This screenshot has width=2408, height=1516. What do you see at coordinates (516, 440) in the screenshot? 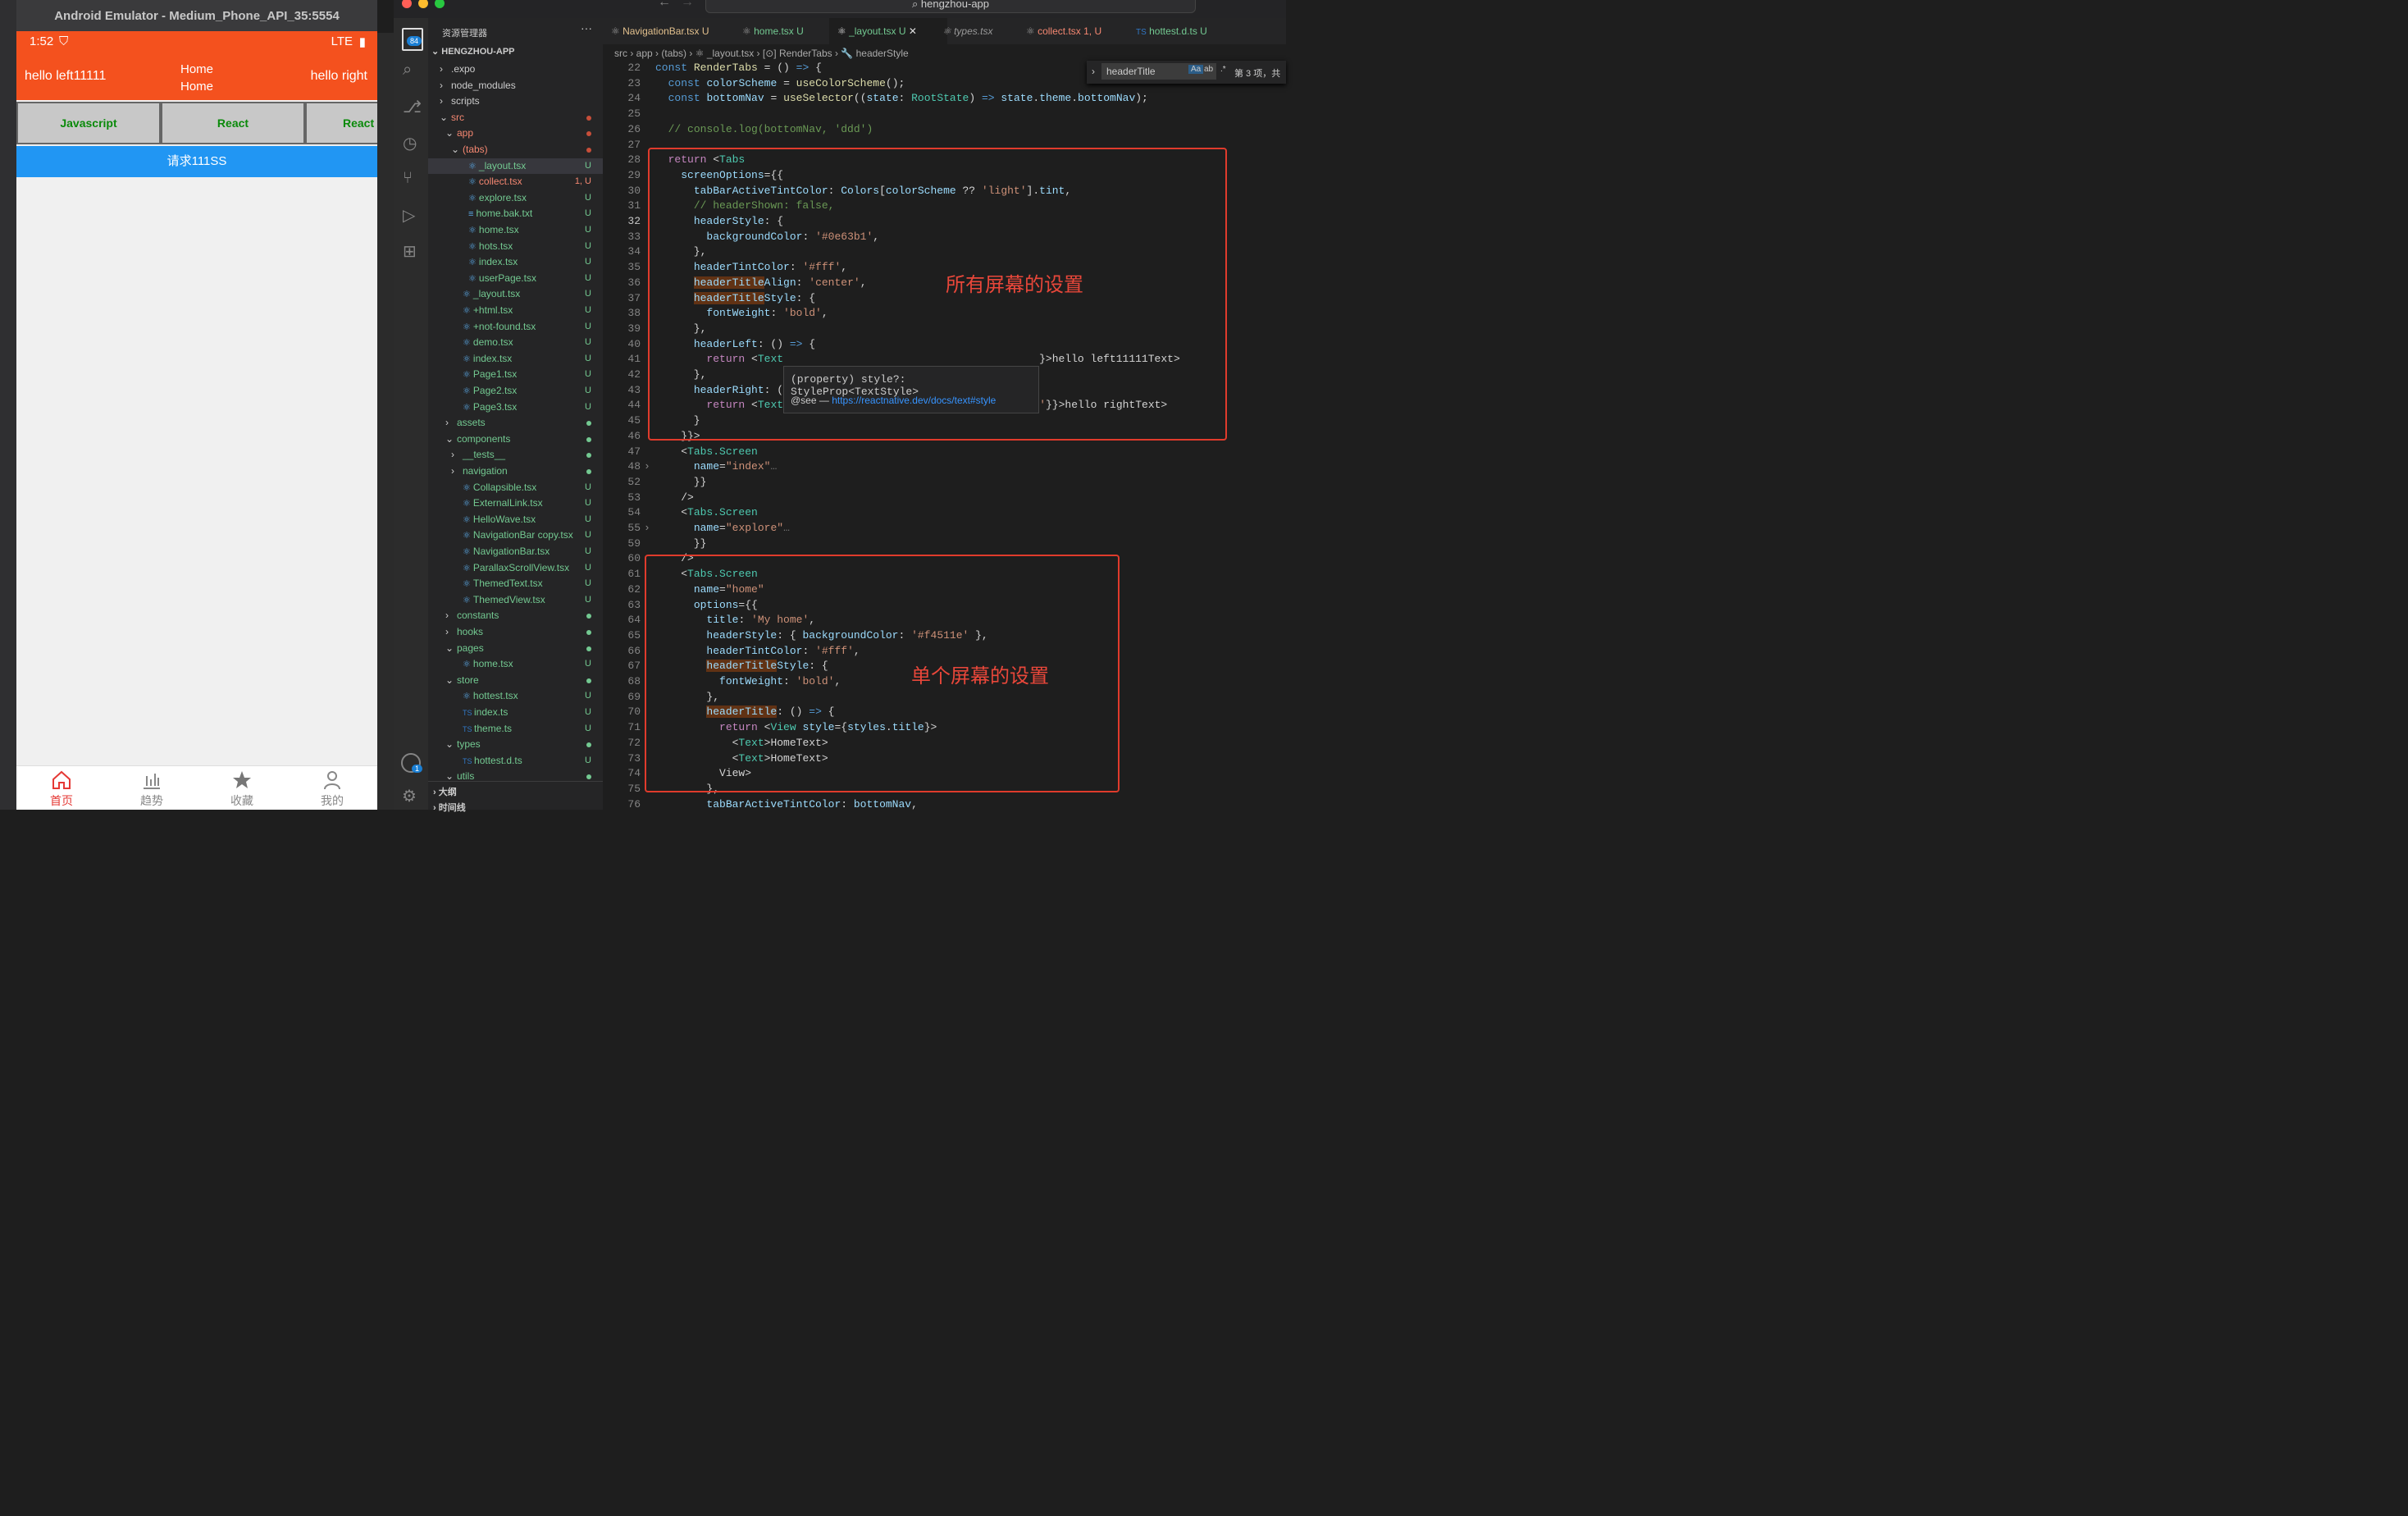
I see `tree-item: ⌄ components` at bounding box center [516, 440].